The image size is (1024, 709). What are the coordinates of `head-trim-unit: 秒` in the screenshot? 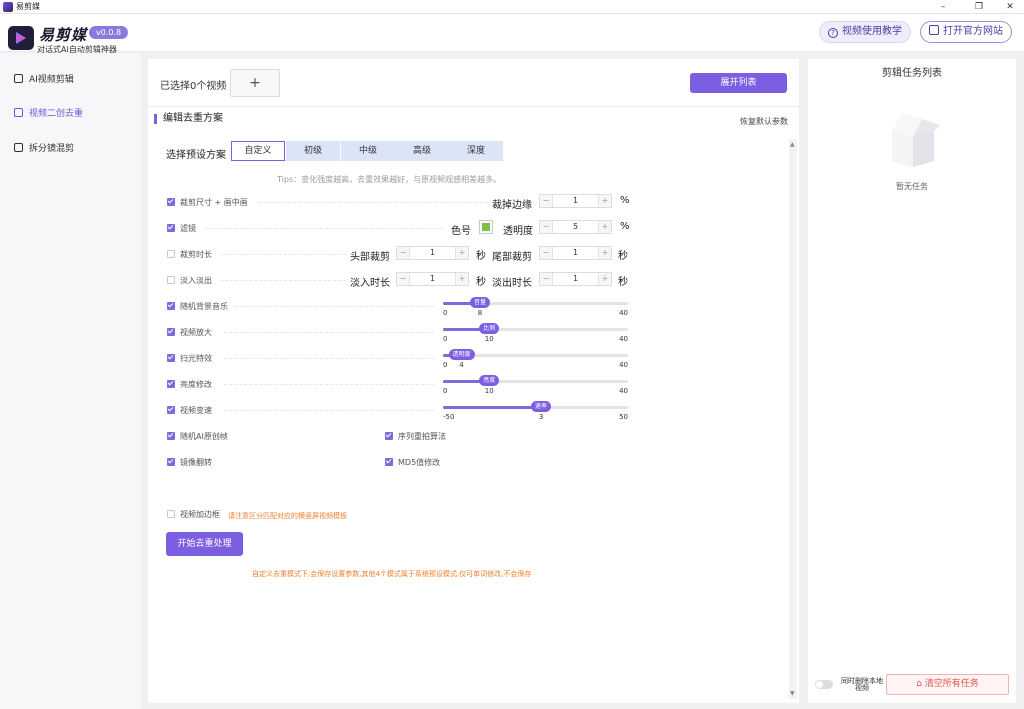 It's located at (481, 256).